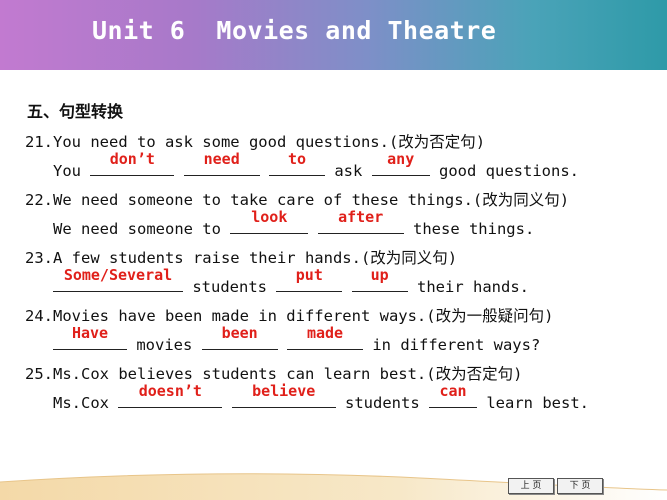 The height and width of the screenshot is (500, 667). I want to click on blank-21-3: to, so click(297, 163).